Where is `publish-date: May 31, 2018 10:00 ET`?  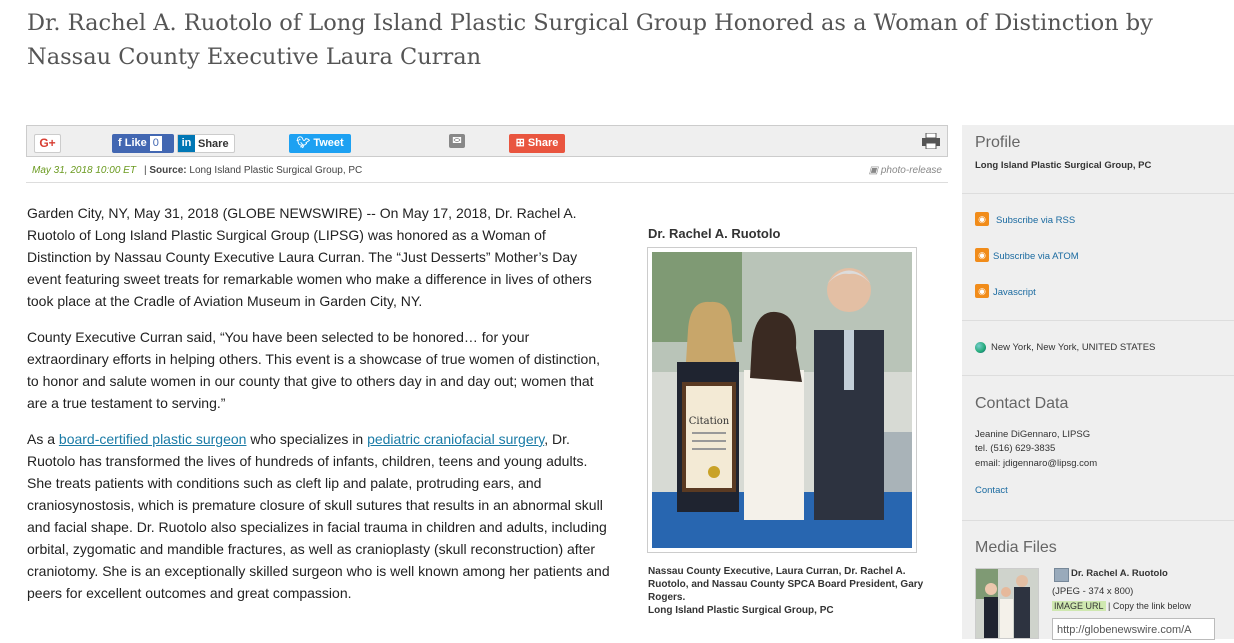 publish-date: May 31, 2018 10:00 ET is located at coordinates (84, 170).